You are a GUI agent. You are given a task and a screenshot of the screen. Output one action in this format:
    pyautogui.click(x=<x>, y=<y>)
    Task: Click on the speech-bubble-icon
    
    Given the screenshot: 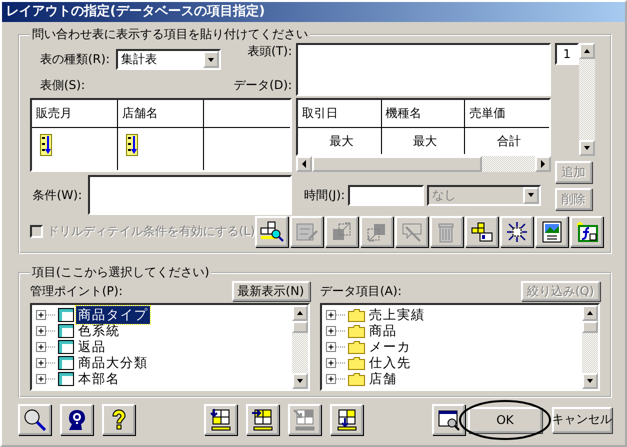 What is the action you would take?
    pyautogui.click(x=412, y=231)
    